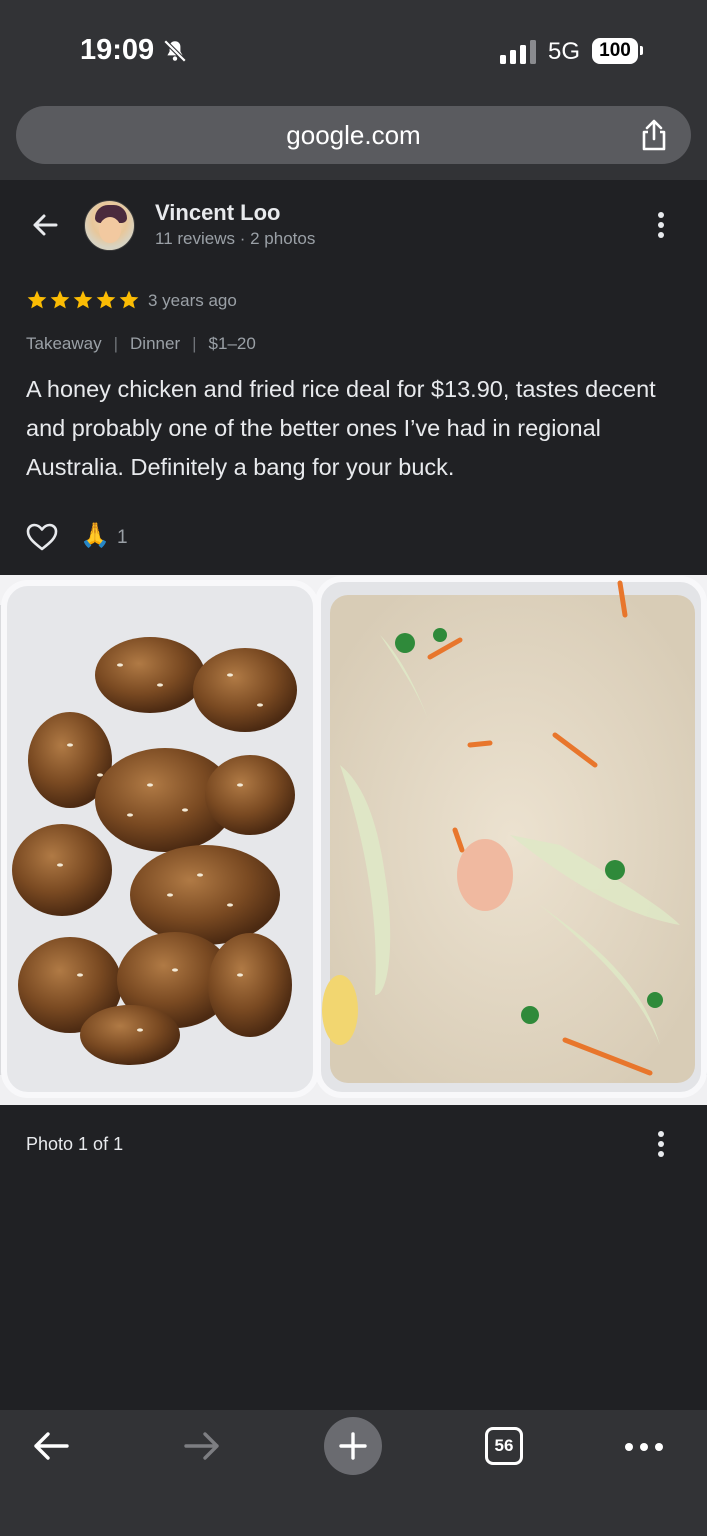 This screenshot has height=1536, width=707. Describe the element at coordinates (641, 50) in the screenshot. I see `battery-tip` at that location.